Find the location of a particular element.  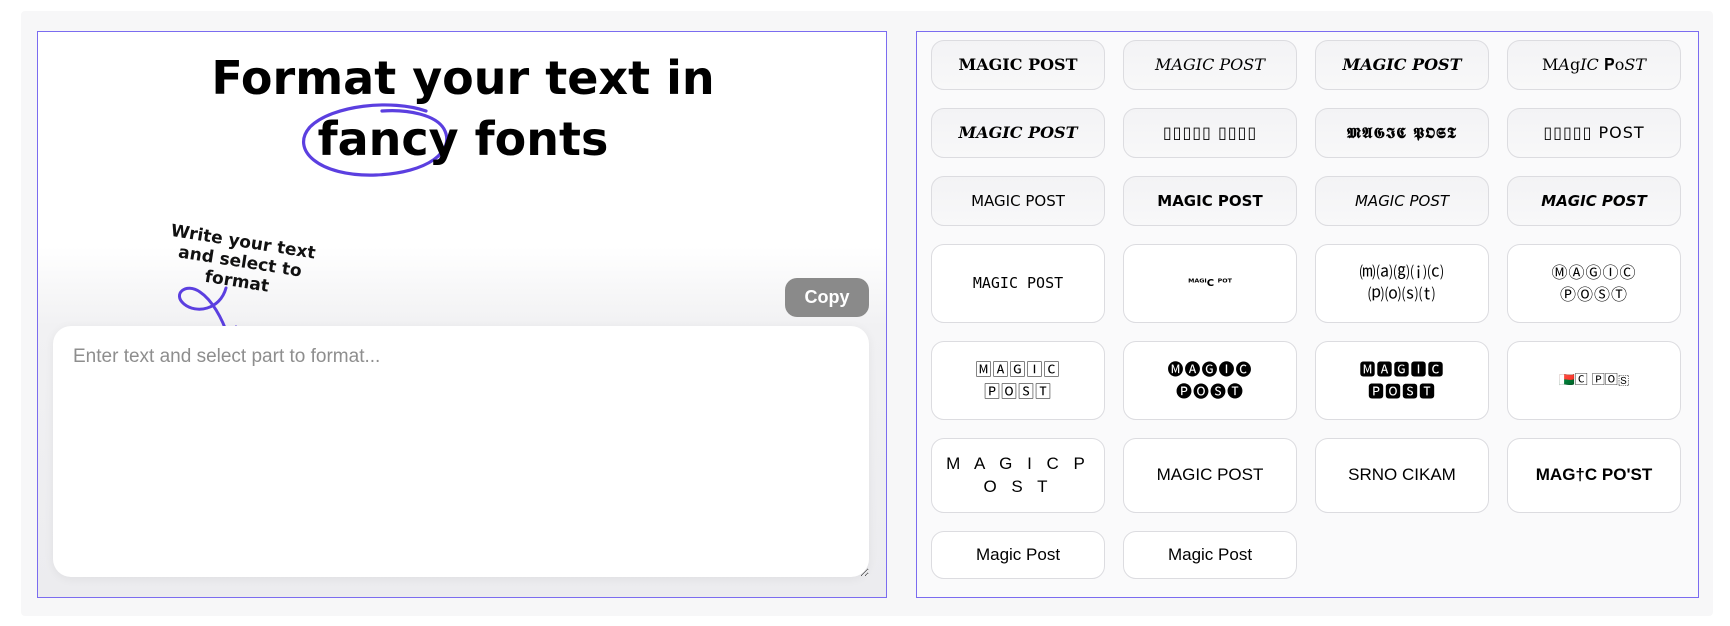

font-style-label: ⒨⒜⒢⒤⒞ ⒫⒪⒮⒯ is located at coordinates (1402, 283).